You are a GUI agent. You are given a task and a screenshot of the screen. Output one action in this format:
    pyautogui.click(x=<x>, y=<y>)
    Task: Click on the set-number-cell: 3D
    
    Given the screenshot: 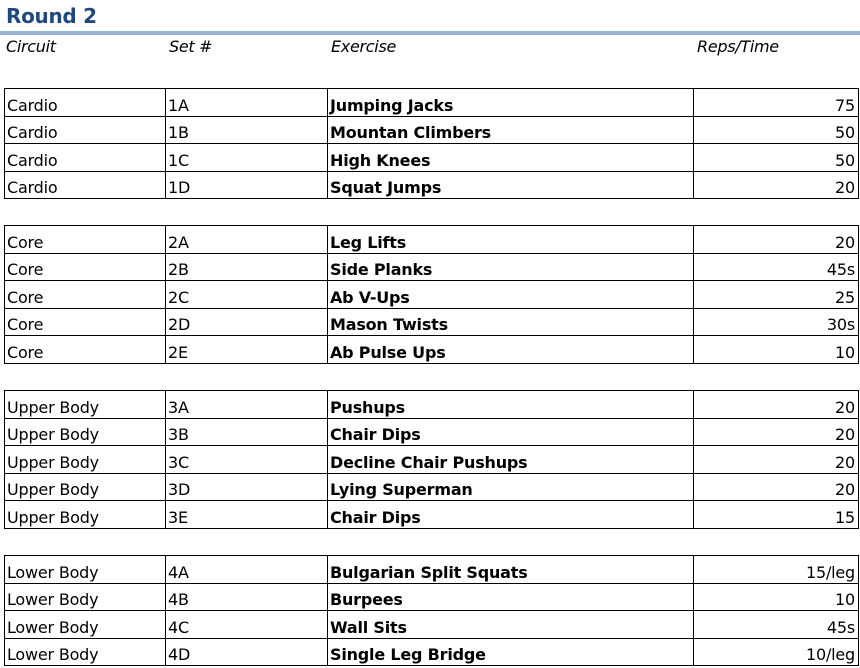 What is the action you would take?
    pyautogui.click(x=246, y=486)
    